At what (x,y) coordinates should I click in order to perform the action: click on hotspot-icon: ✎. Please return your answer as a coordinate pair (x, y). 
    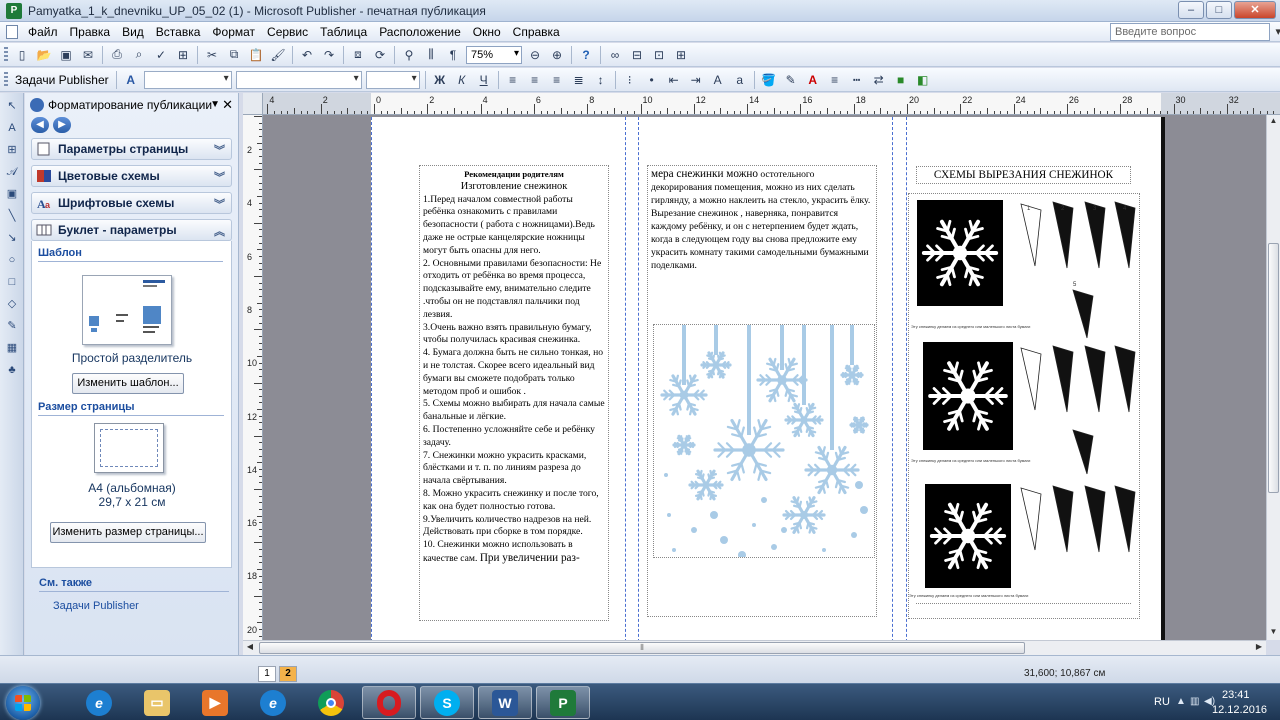
    Looking at the image, I should click on (12, 326).